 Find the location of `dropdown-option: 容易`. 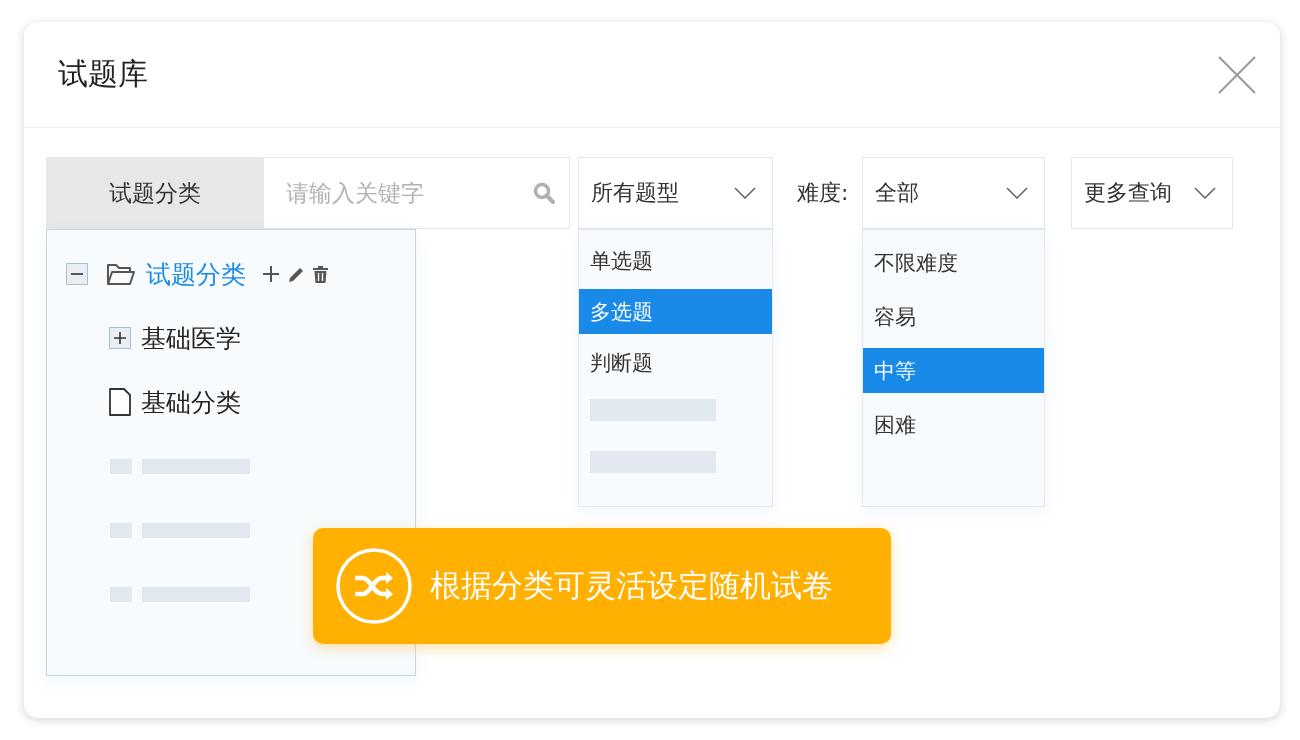

dropdown-option: 容易 is located at coordinates (953, 316).